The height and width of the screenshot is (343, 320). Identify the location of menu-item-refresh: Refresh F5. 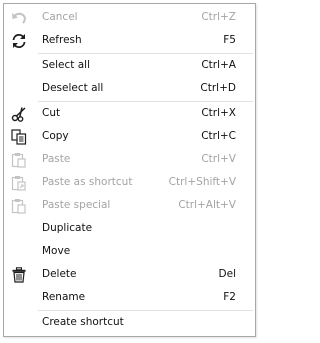
(129, 40).